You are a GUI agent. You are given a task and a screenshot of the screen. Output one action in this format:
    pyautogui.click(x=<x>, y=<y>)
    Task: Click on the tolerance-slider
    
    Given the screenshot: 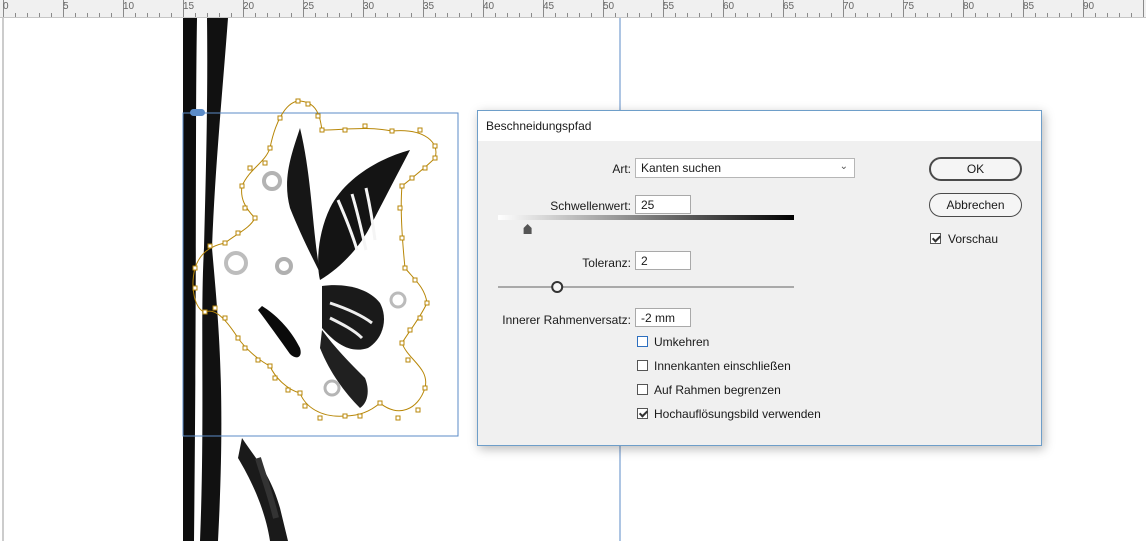 What is the action you would take?
    pyautogui.click(x=647, y=287)
    